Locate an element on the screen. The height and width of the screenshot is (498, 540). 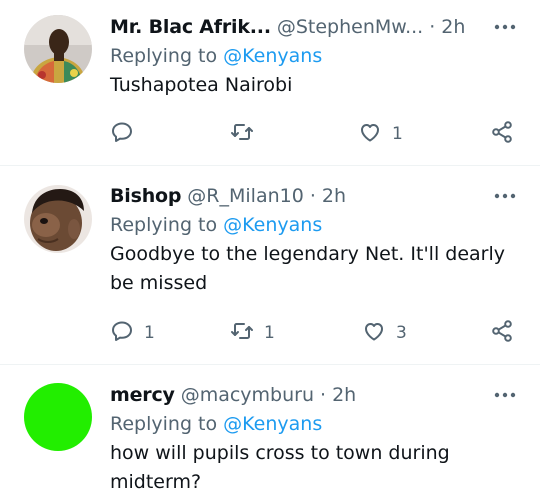
retweet-button is located at coordinates (247, 134).